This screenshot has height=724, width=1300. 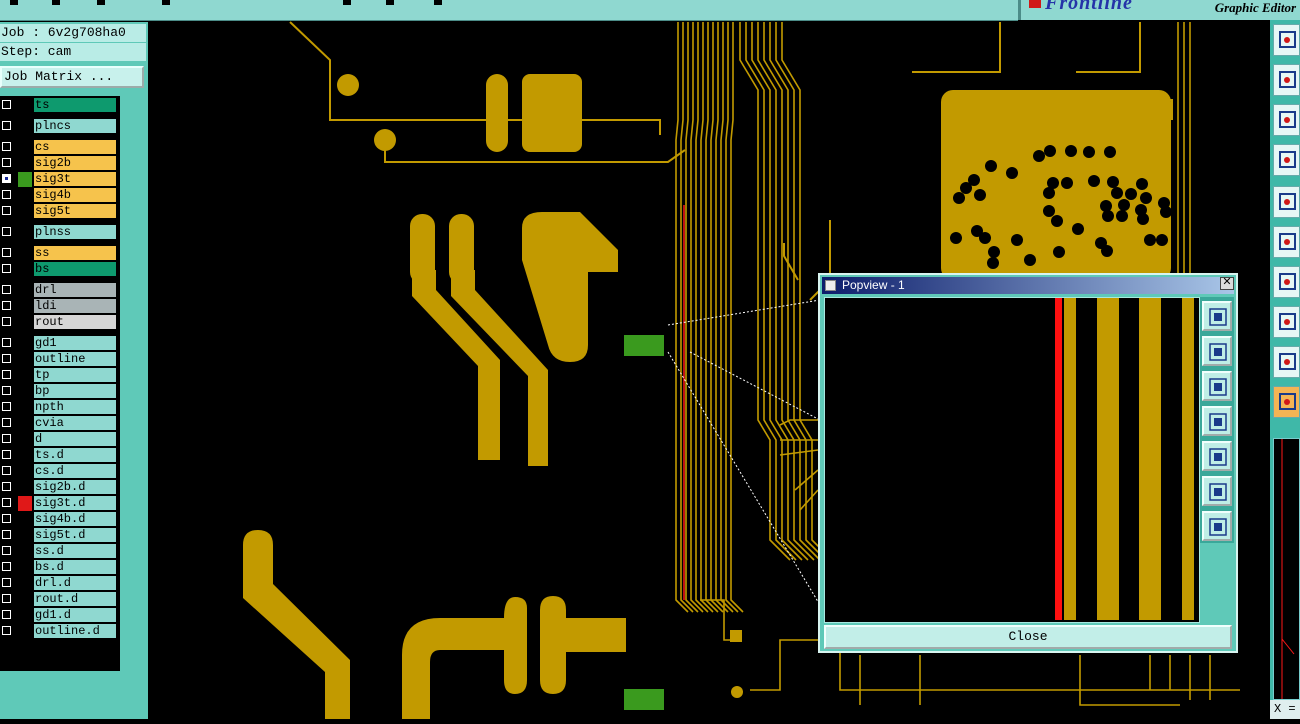 What do you see at coordinates (75, 567) in the screenshot?
I see `layer-name: bs.d` at bounding box center [75, 567].